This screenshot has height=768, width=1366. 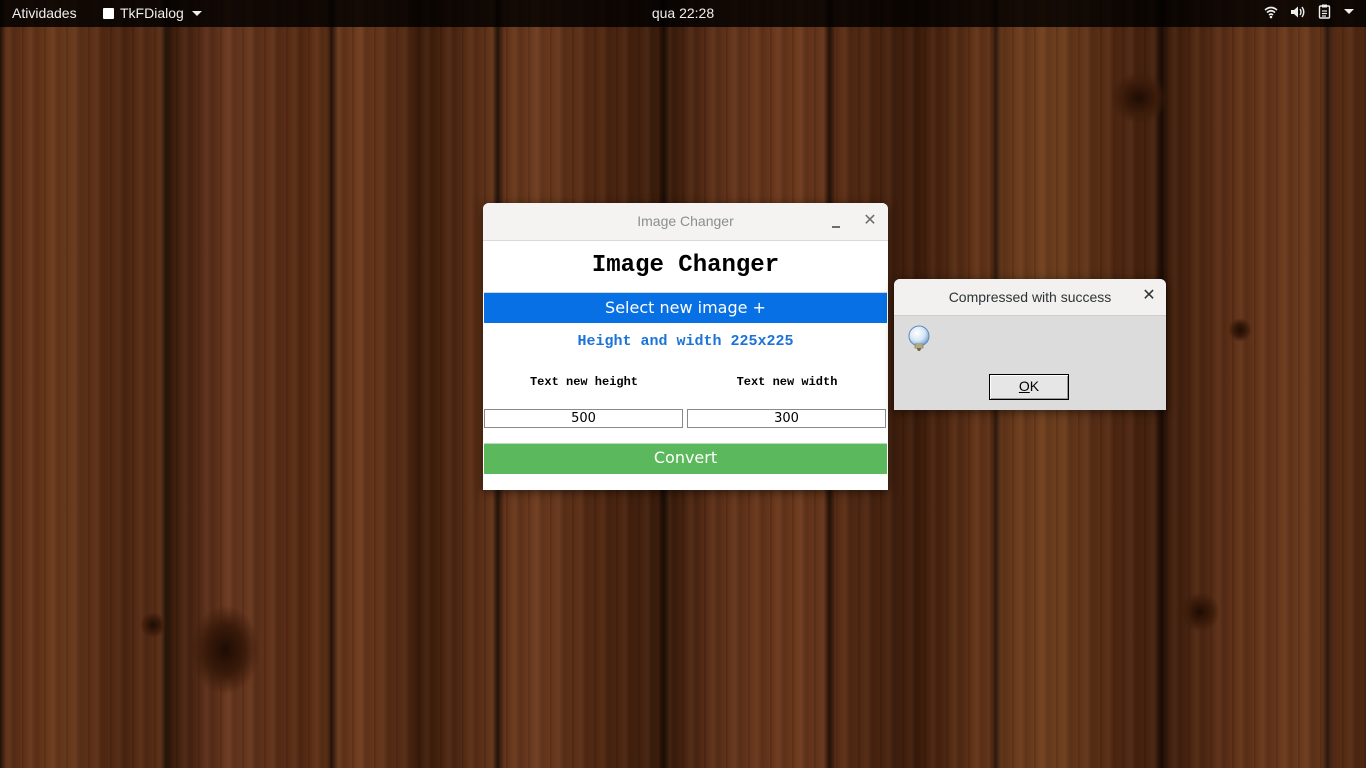 I want to click on dimensions-label: Height and width 225x225, so click(x=685, y=341).